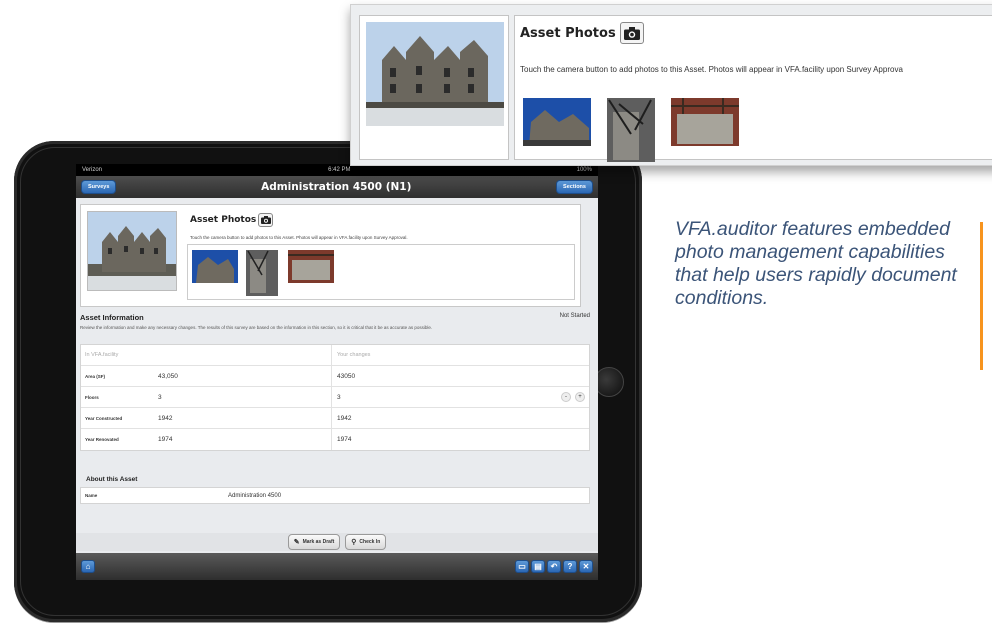 The width and height of the screenshot is (992, 627). I want to click on battery-label: 100%, so click(584, 170).